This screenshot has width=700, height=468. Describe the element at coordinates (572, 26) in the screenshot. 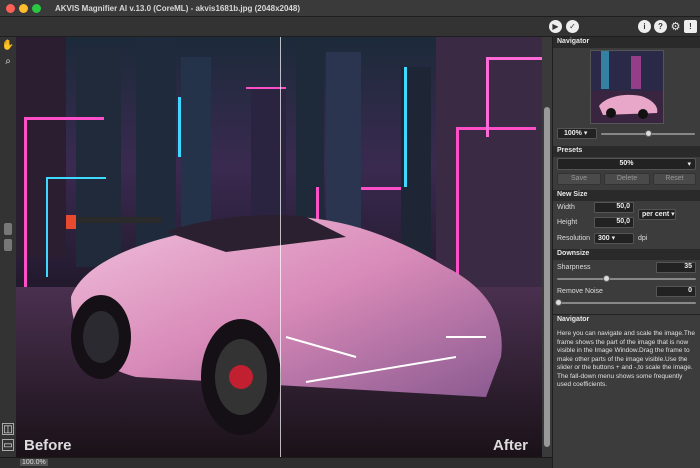

I see `checkmark-icon: ✓` at that location.